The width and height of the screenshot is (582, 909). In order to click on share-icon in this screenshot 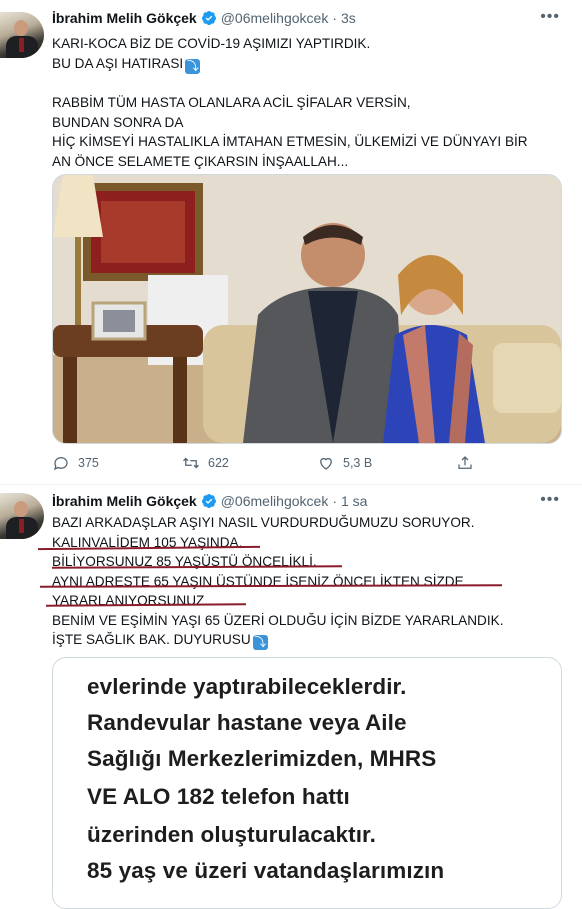, I will do `click(465, 462)`.